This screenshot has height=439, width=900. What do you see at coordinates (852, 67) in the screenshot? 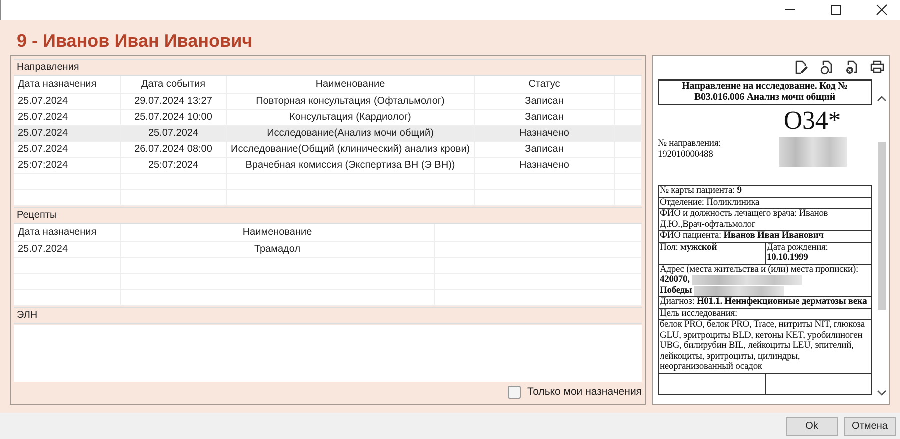
I see `document-cross-icon` at bounding box center [852, 67].